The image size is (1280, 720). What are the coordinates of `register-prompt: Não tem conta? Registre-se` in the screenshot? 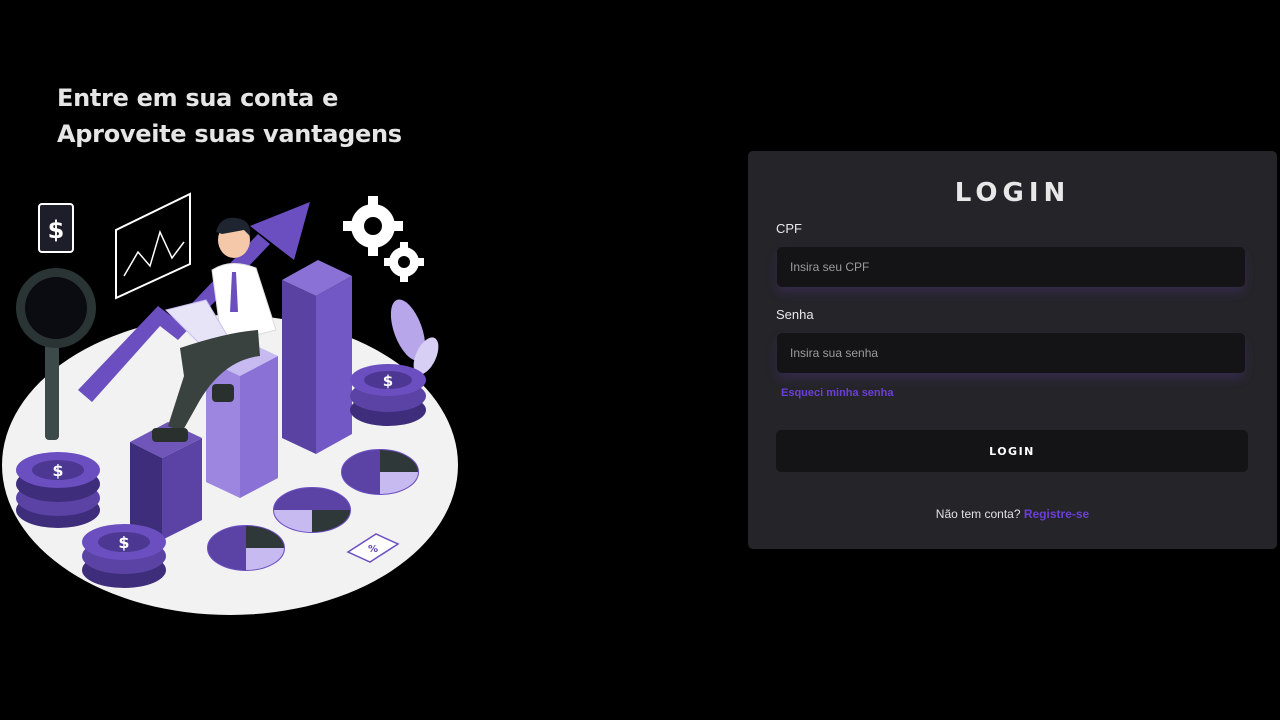 It's located at (1012, 514).